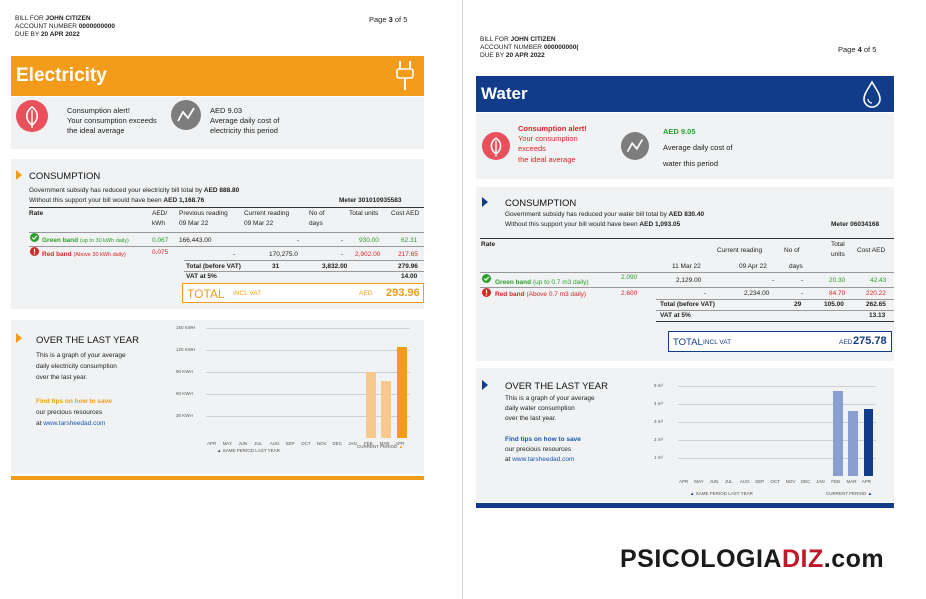 The image size is (926, 599). I want to click on green-band-label: Green band, so click(60, 240).